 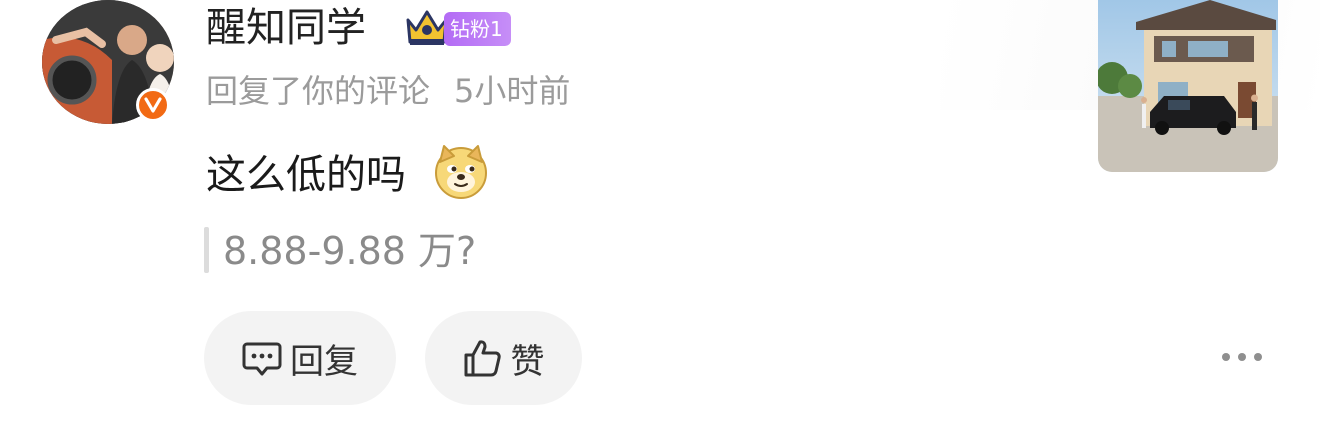 I want to click on more-options-icon, so click(x=1242, y=357).